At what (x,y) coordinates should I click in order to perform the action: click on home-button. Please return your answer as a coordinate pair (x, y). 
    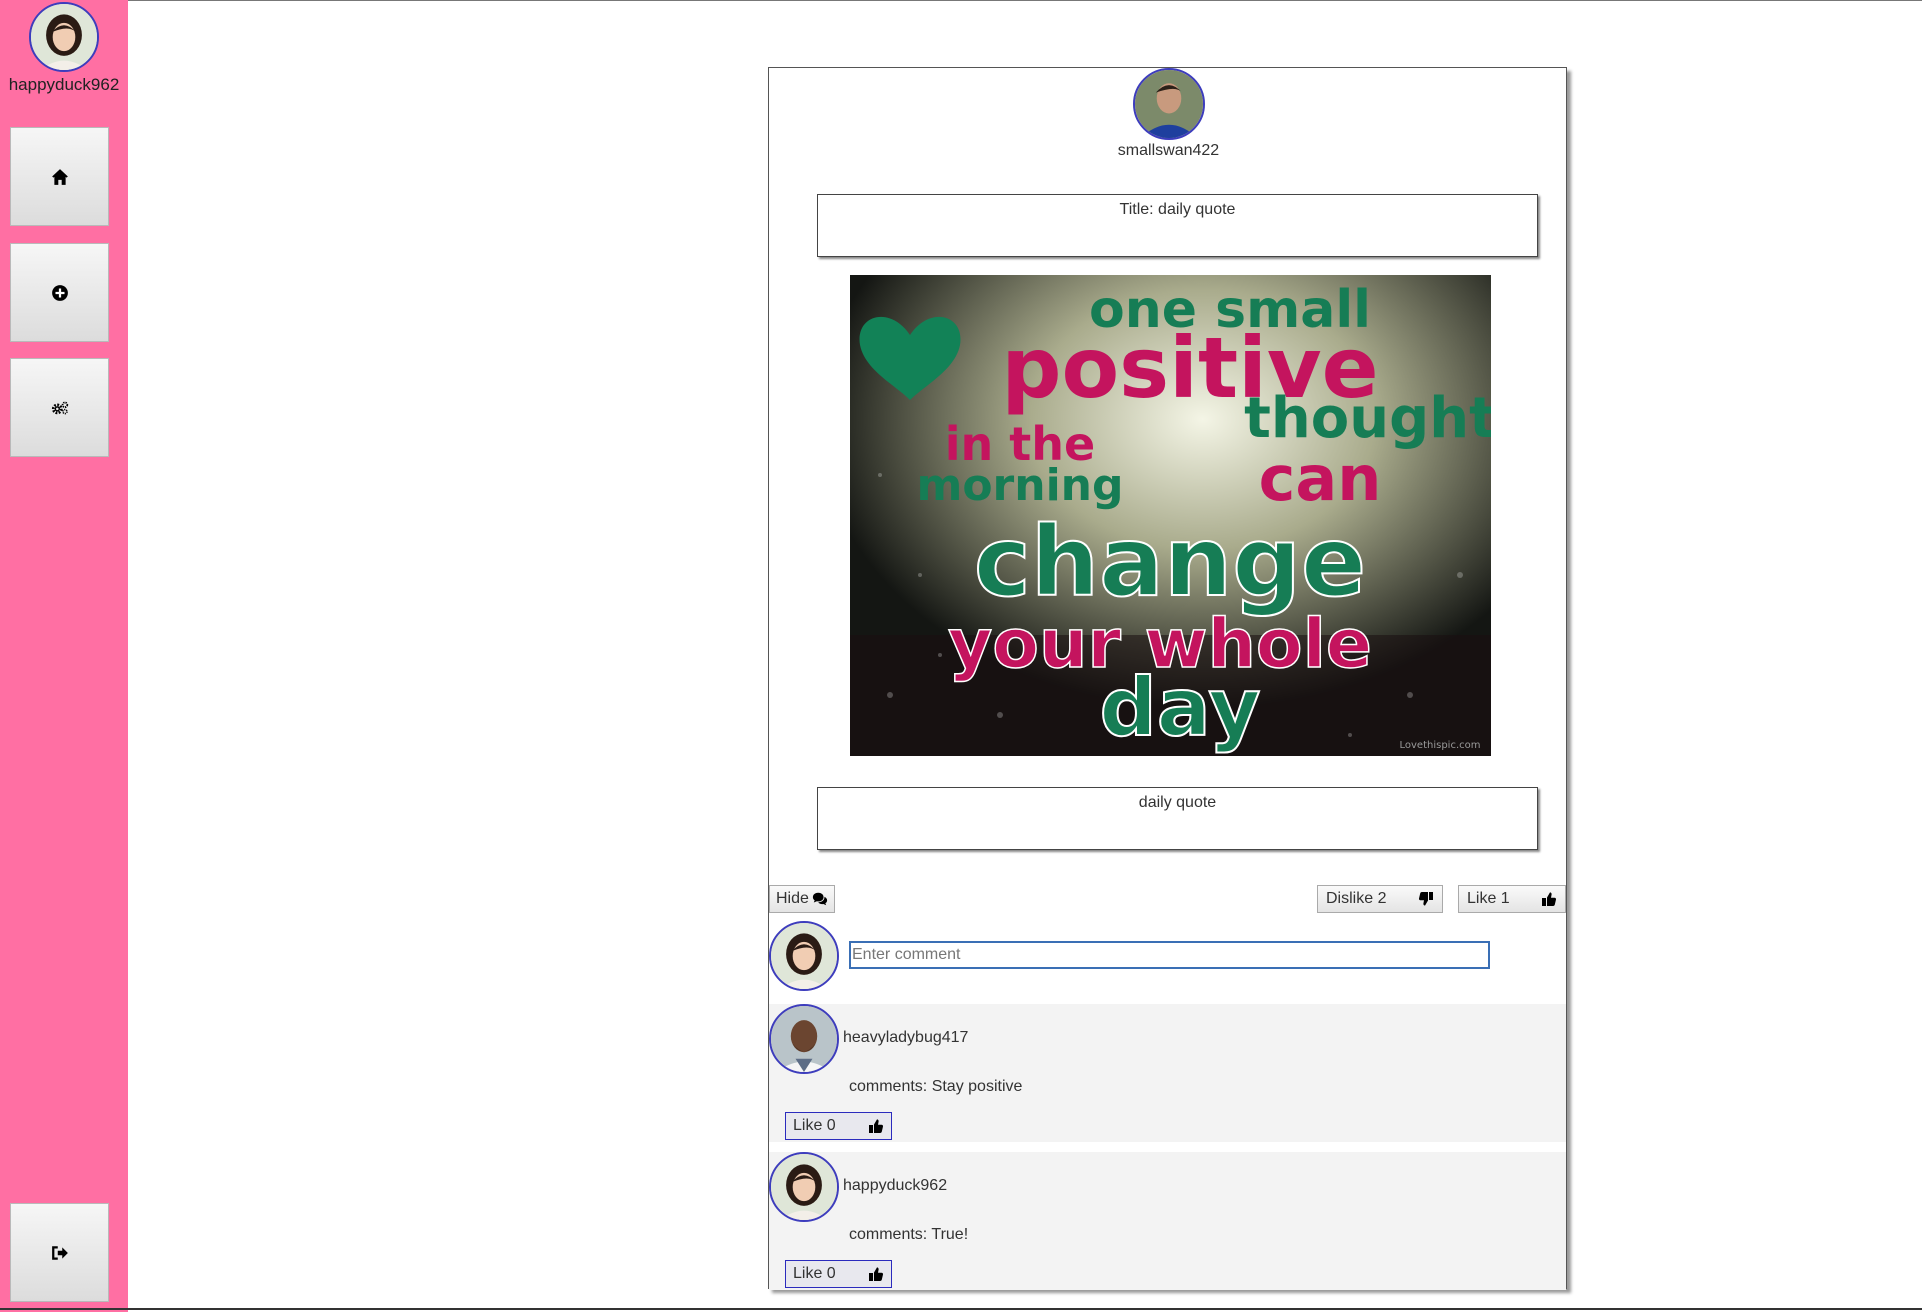
    Looking at the image, I should click on (59, 176).